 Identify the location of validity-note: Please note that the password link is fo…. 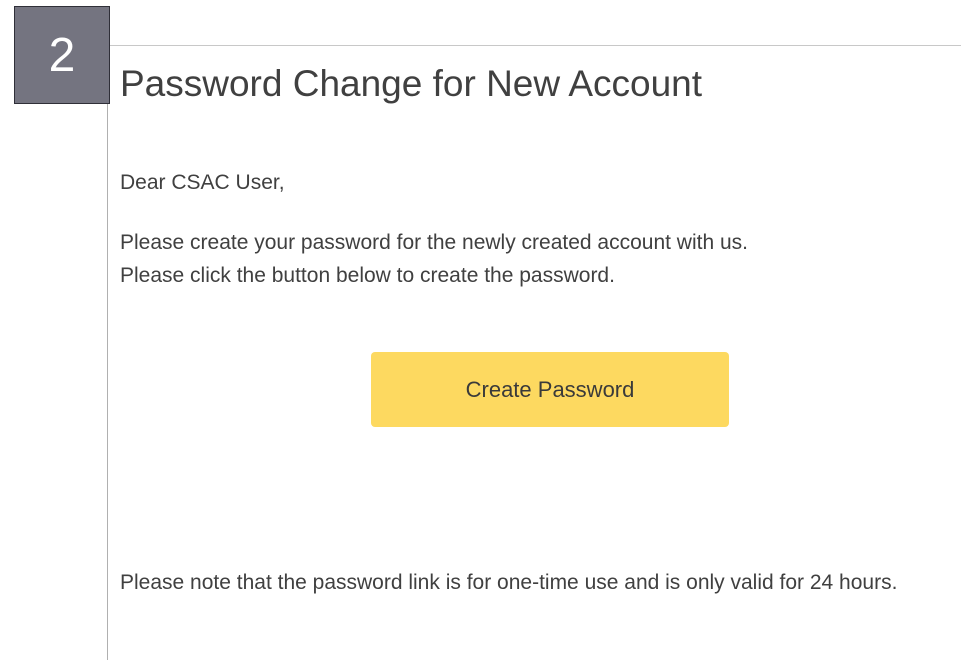
(509, 582).